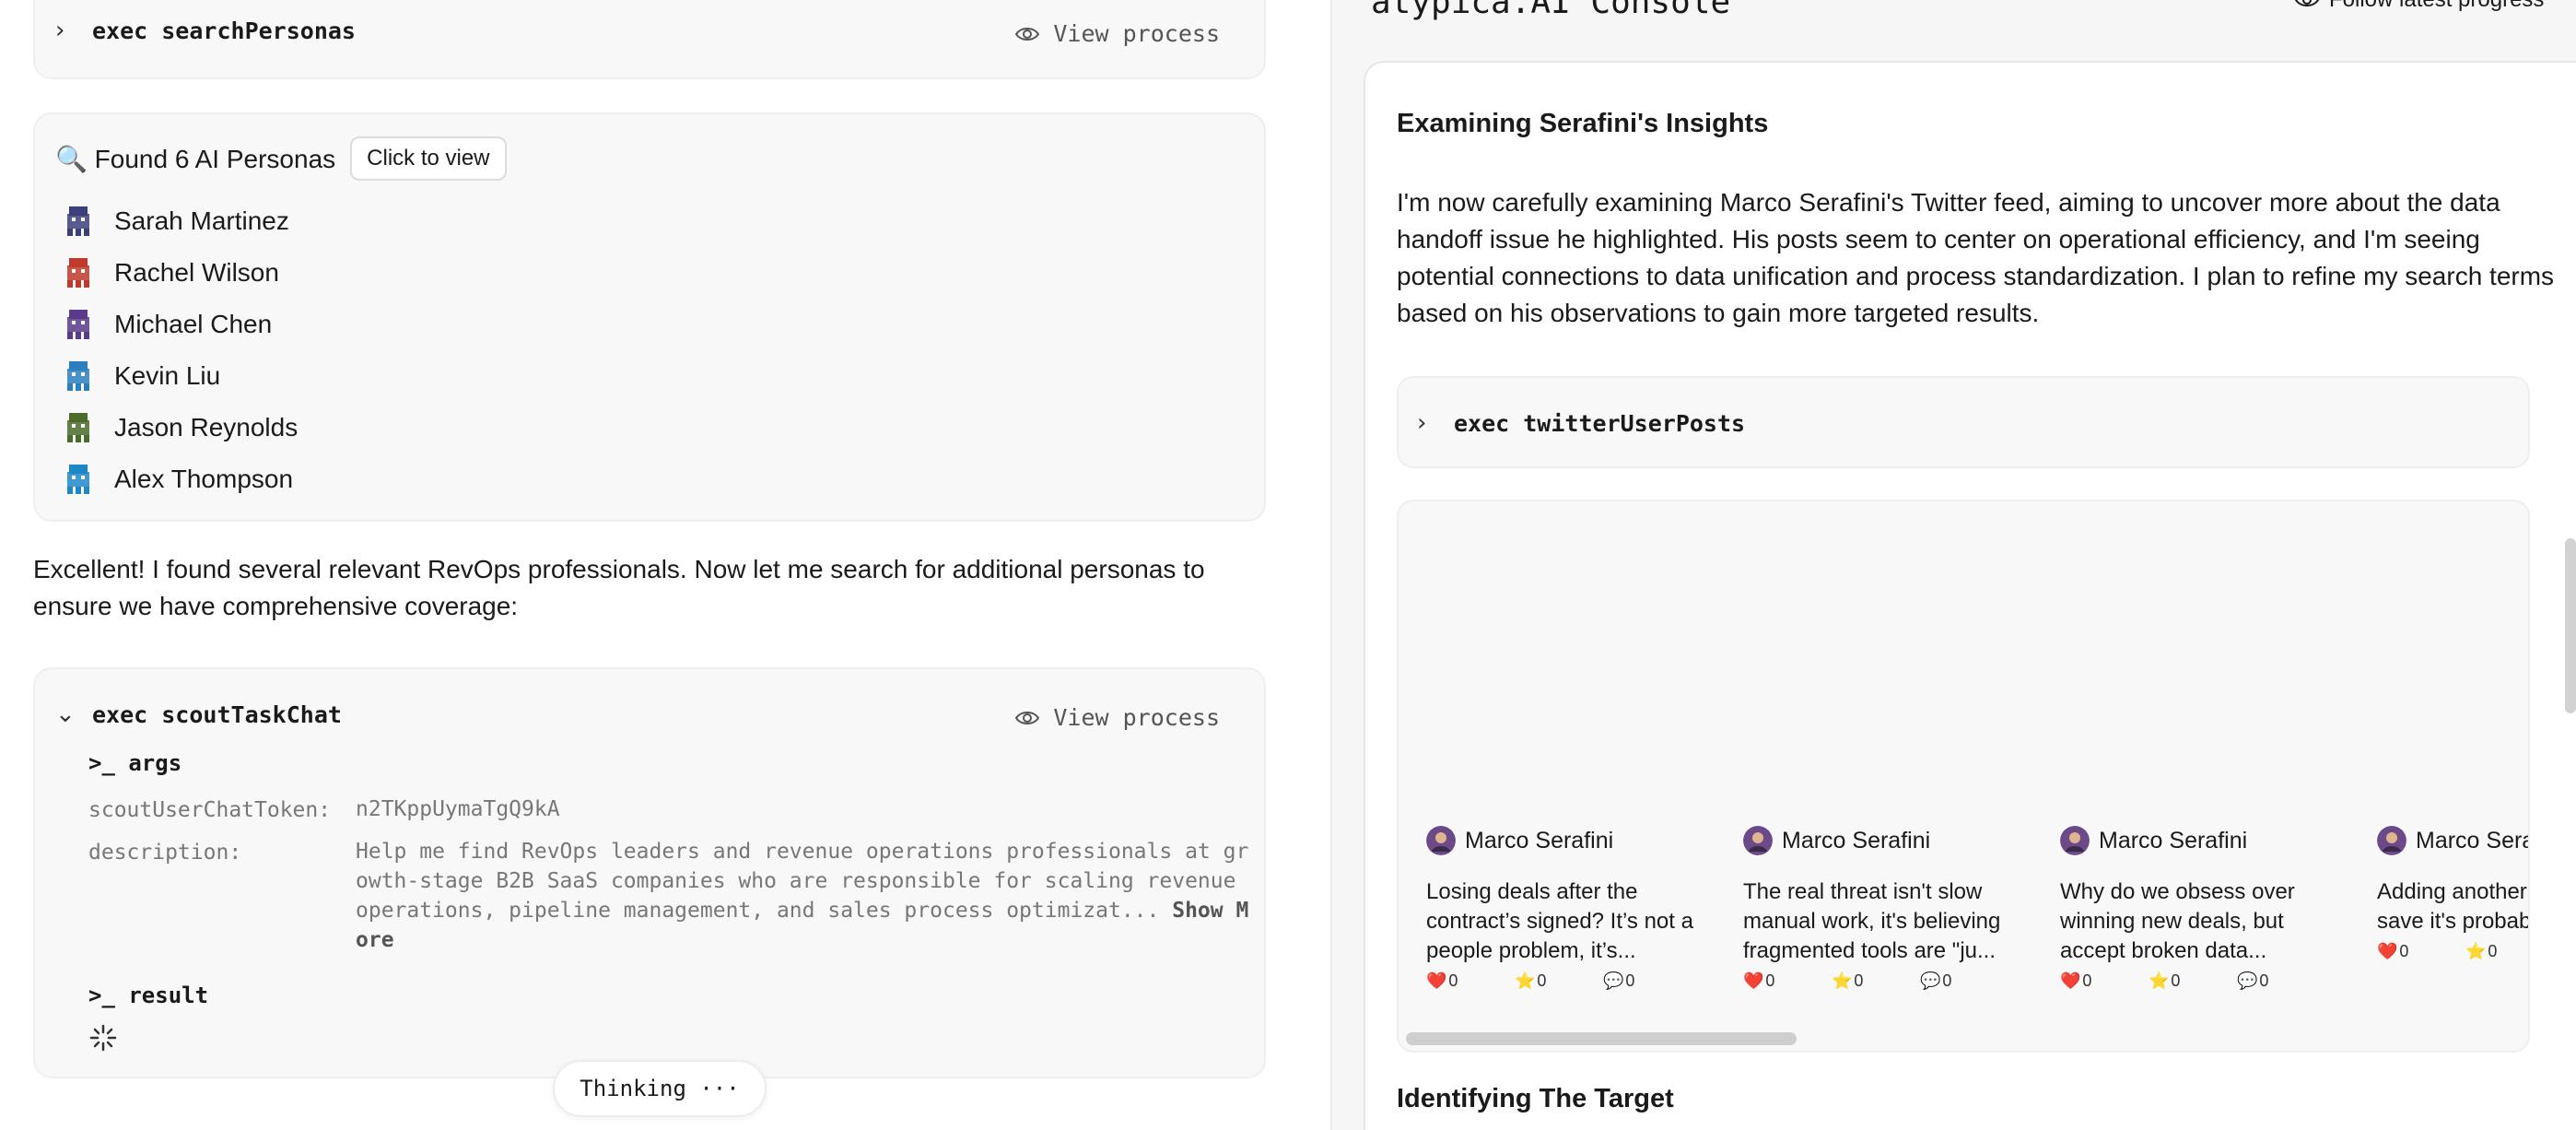 This screenshot has height=1130, width=2576. Describe the element at coordinates (224, 30) in the screenshot. I see `exec-title: exec searchPersonas` at that location.